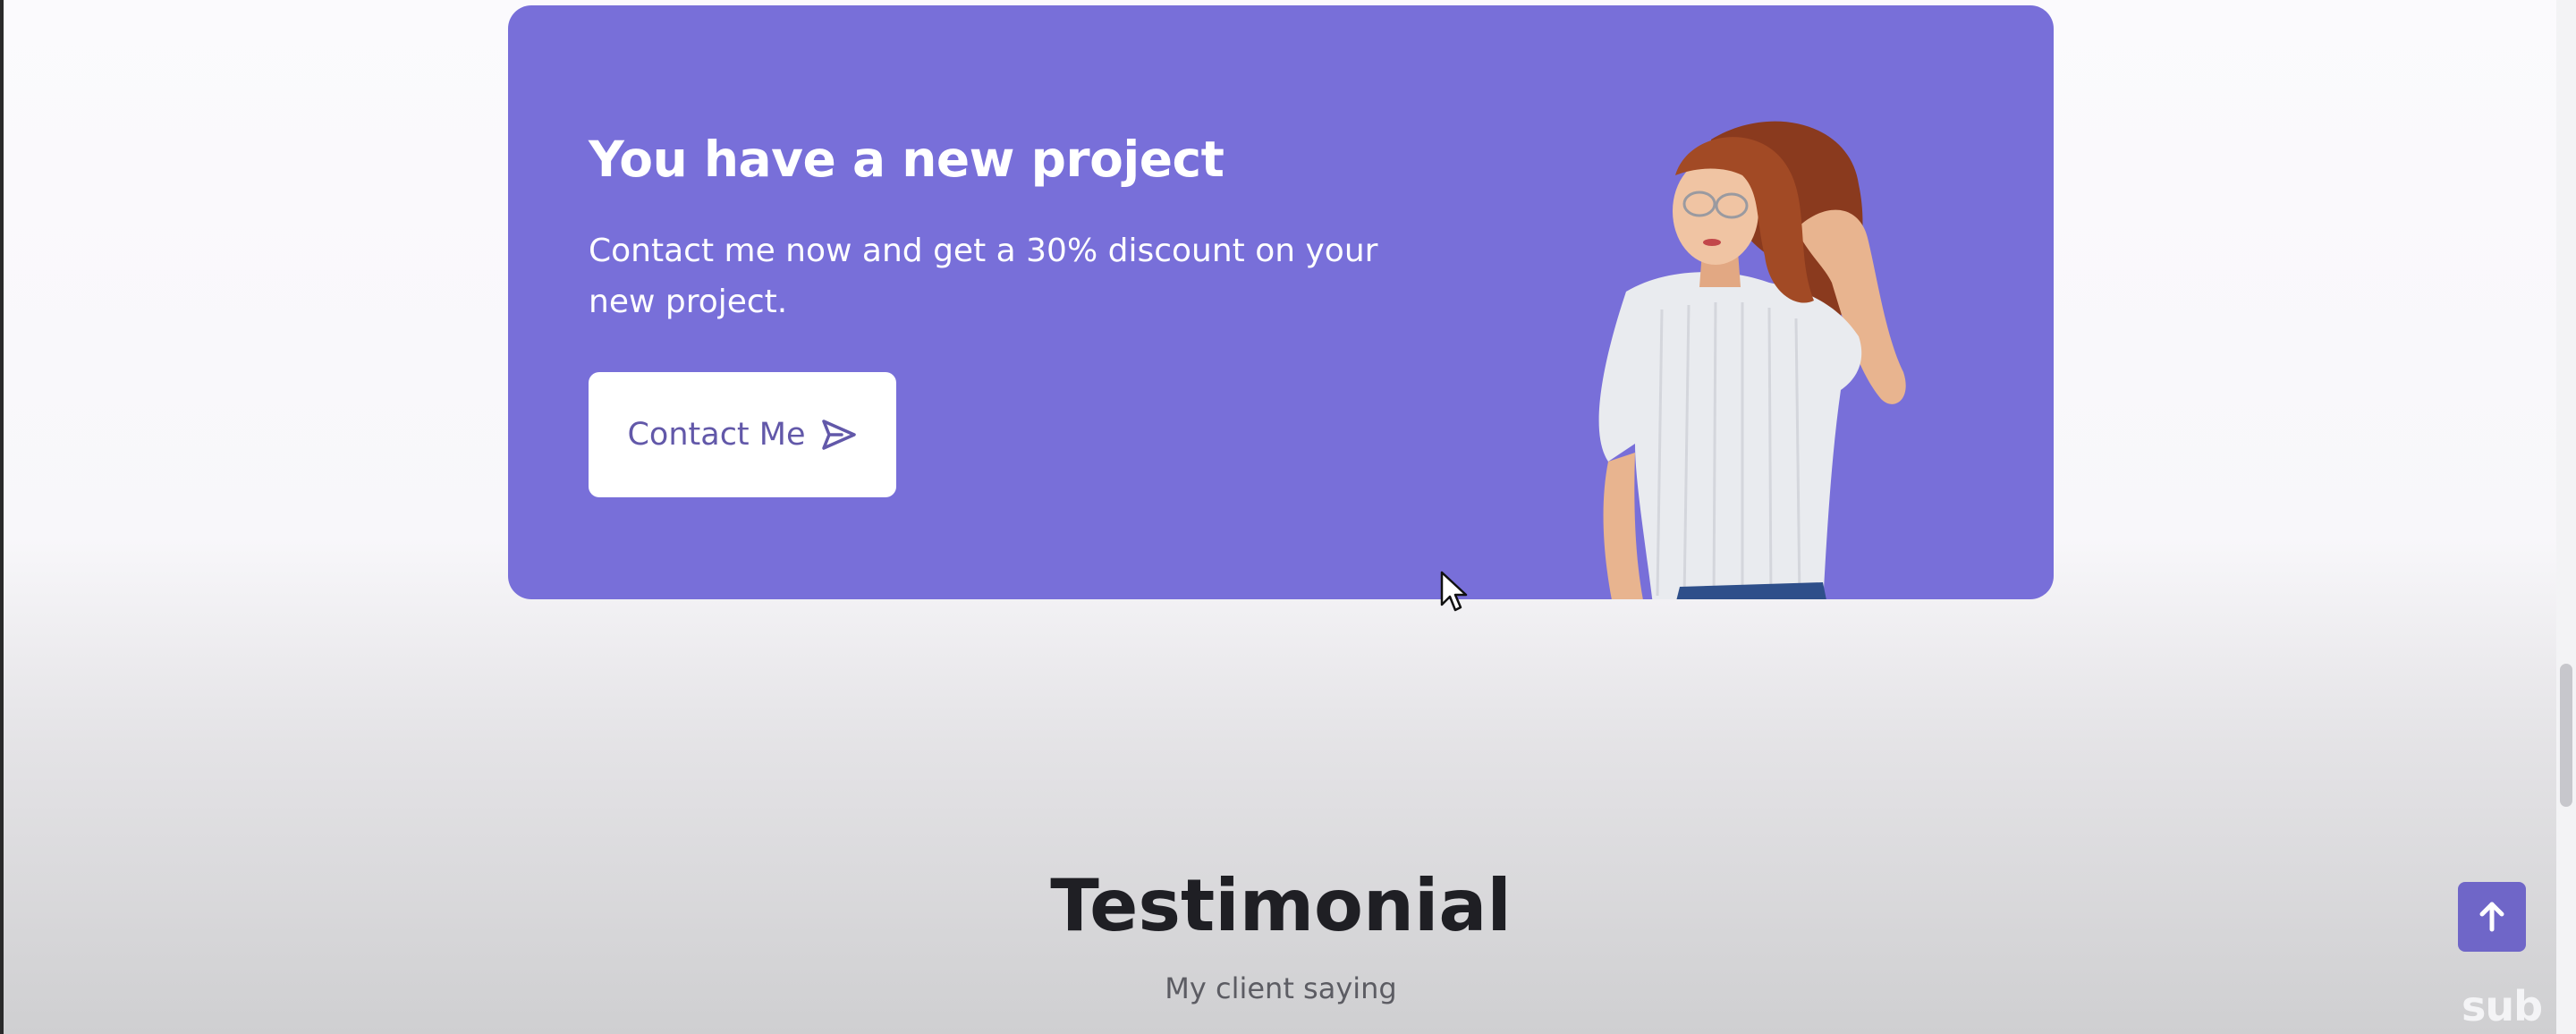 The width and height of the screenshot is (2576, 1034). What do you see at coordinates (1752, 360) in the screenshot?
I see `woman-portrait-image` at bounding box center [1752, 360].